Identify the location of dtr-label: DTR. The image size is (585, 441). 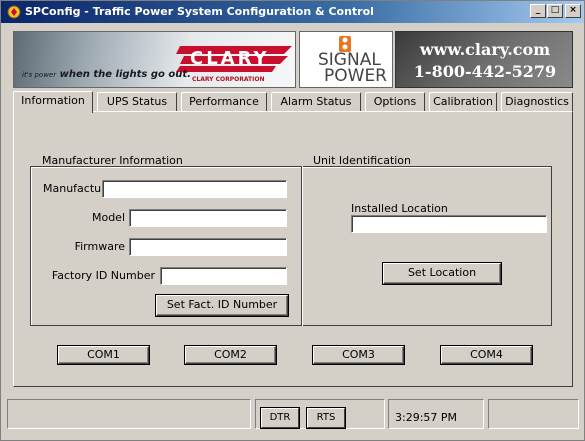
(280, 417).